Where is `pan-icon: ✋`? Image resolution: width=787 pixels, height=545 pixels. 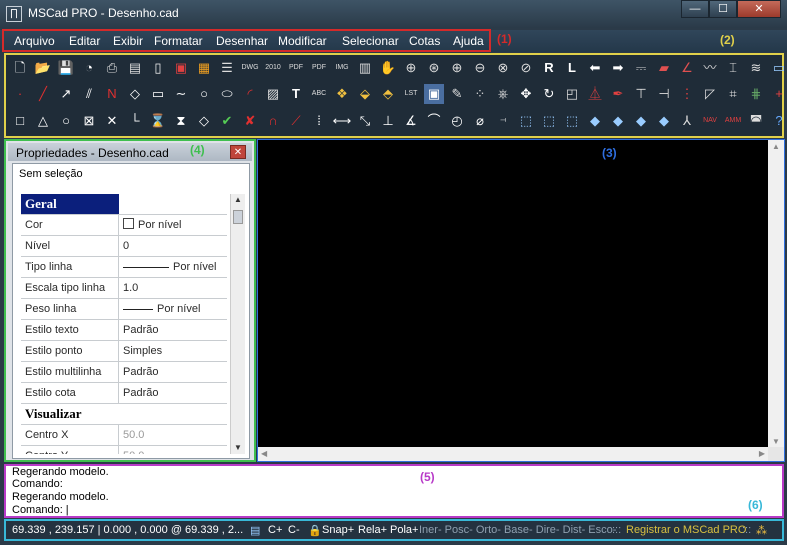 pan-icon: ✋ is located at coordinates (388, 68).